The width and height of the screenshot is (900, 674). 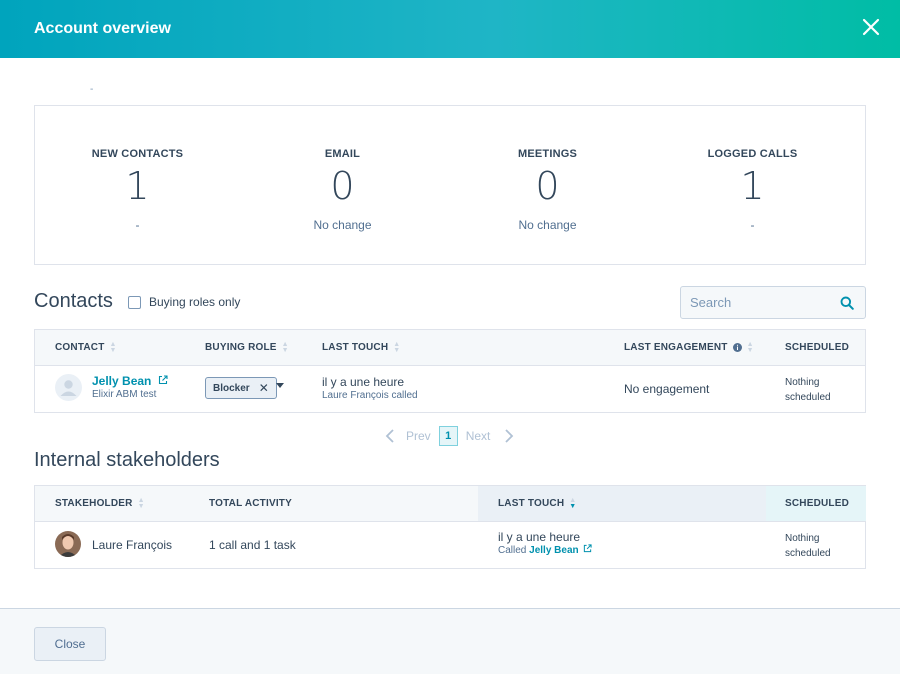 What do you see at coordinates (752, 154) in the screenshot?
I see `stat-label: LOGGED CALLS` at bounding box center [752, 154].